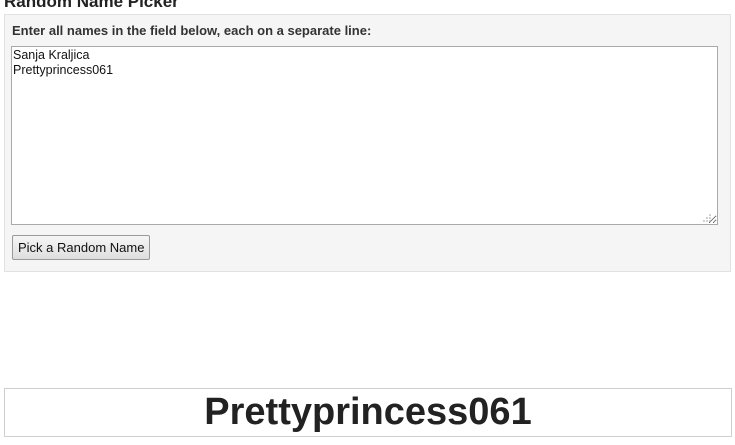 This screenshot has width=735, height=445. I want to click on result-name: Prettyprincess061, so click(368, 412).